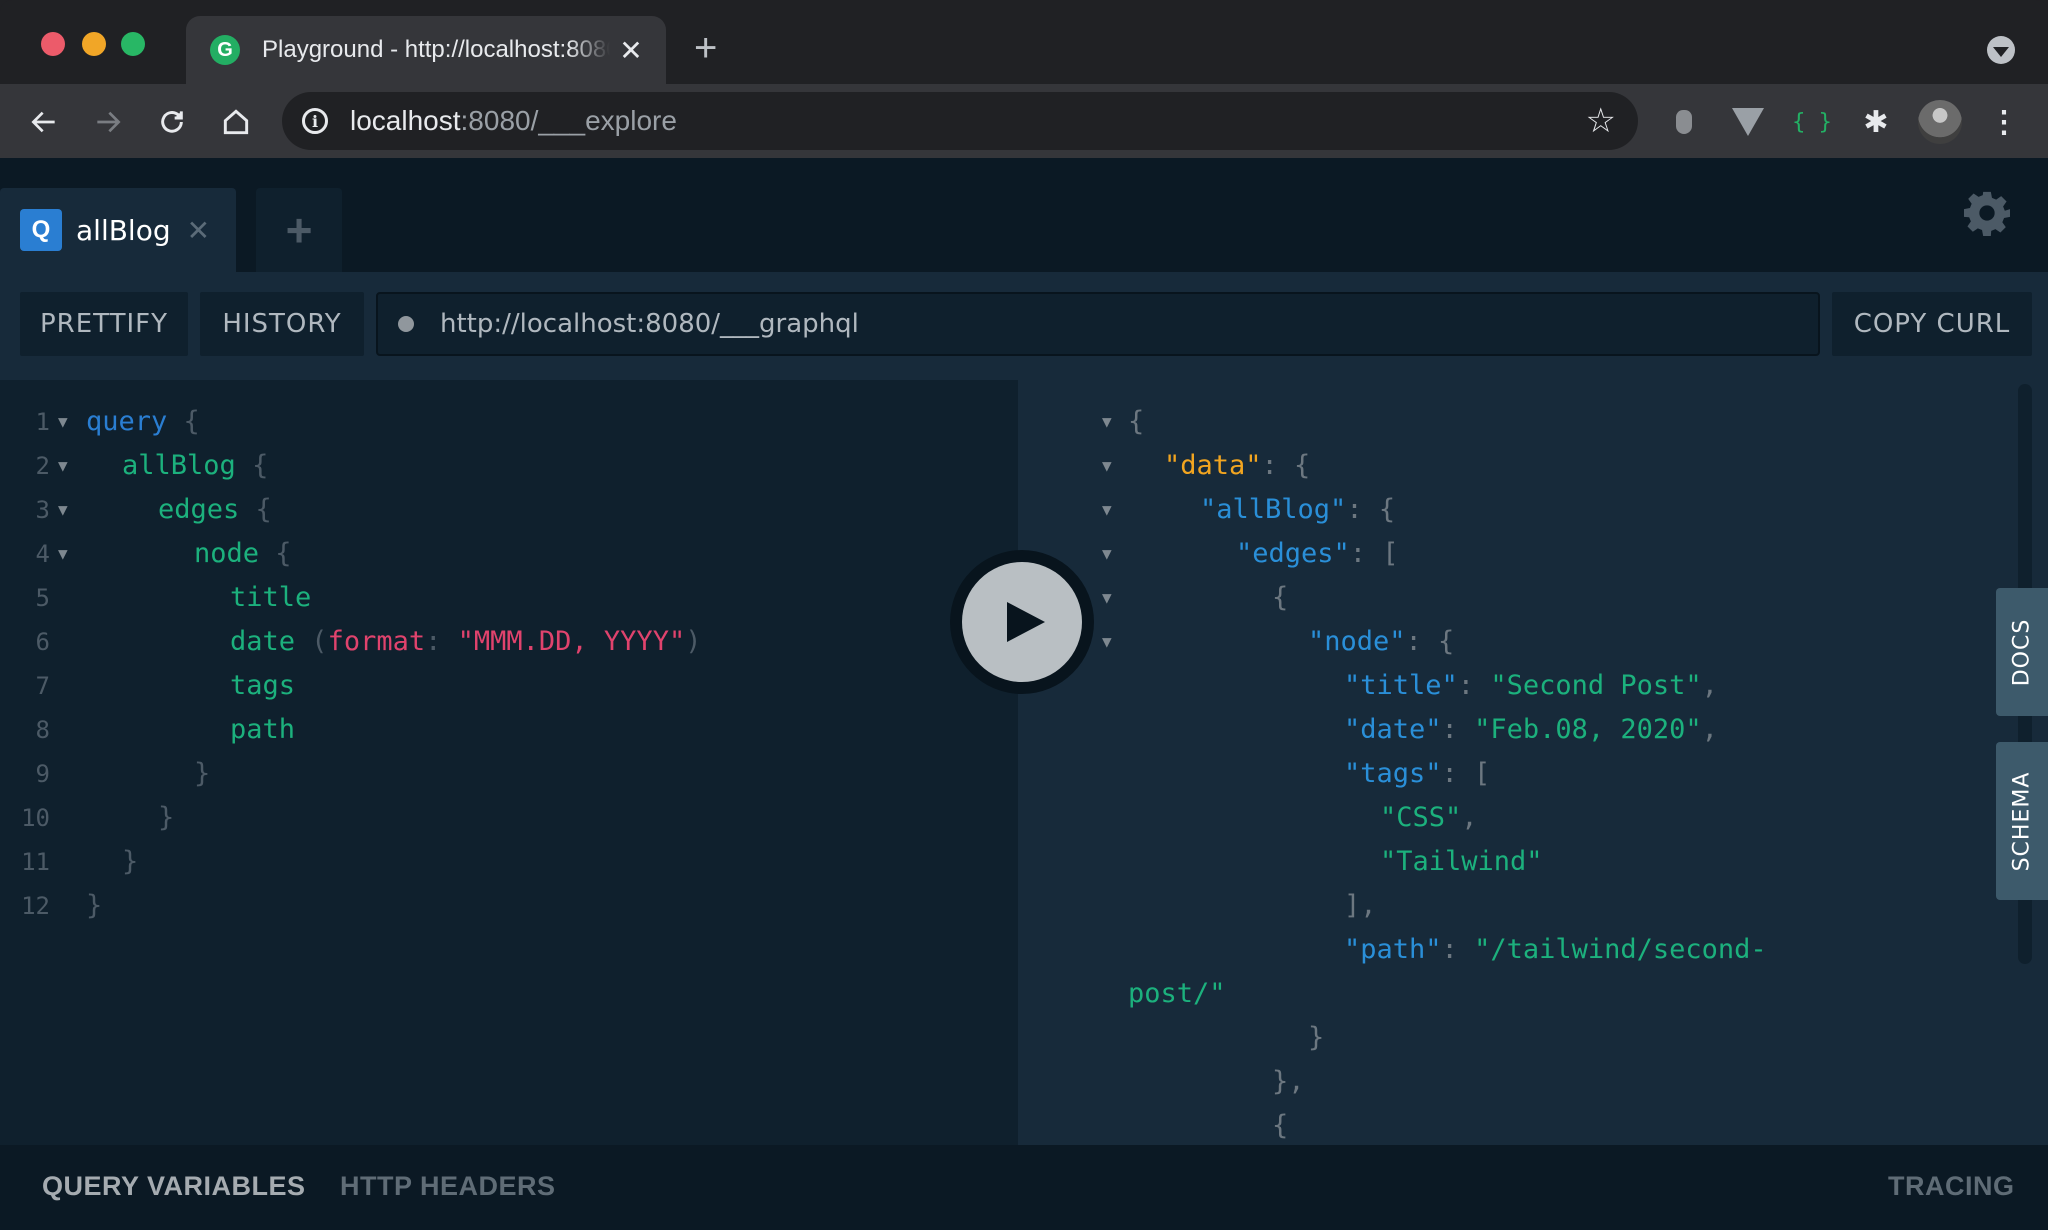 The height and width of the screenshot is (1230, 2048). I want to click on url-path: :8080/___explore, so click(568, 120).